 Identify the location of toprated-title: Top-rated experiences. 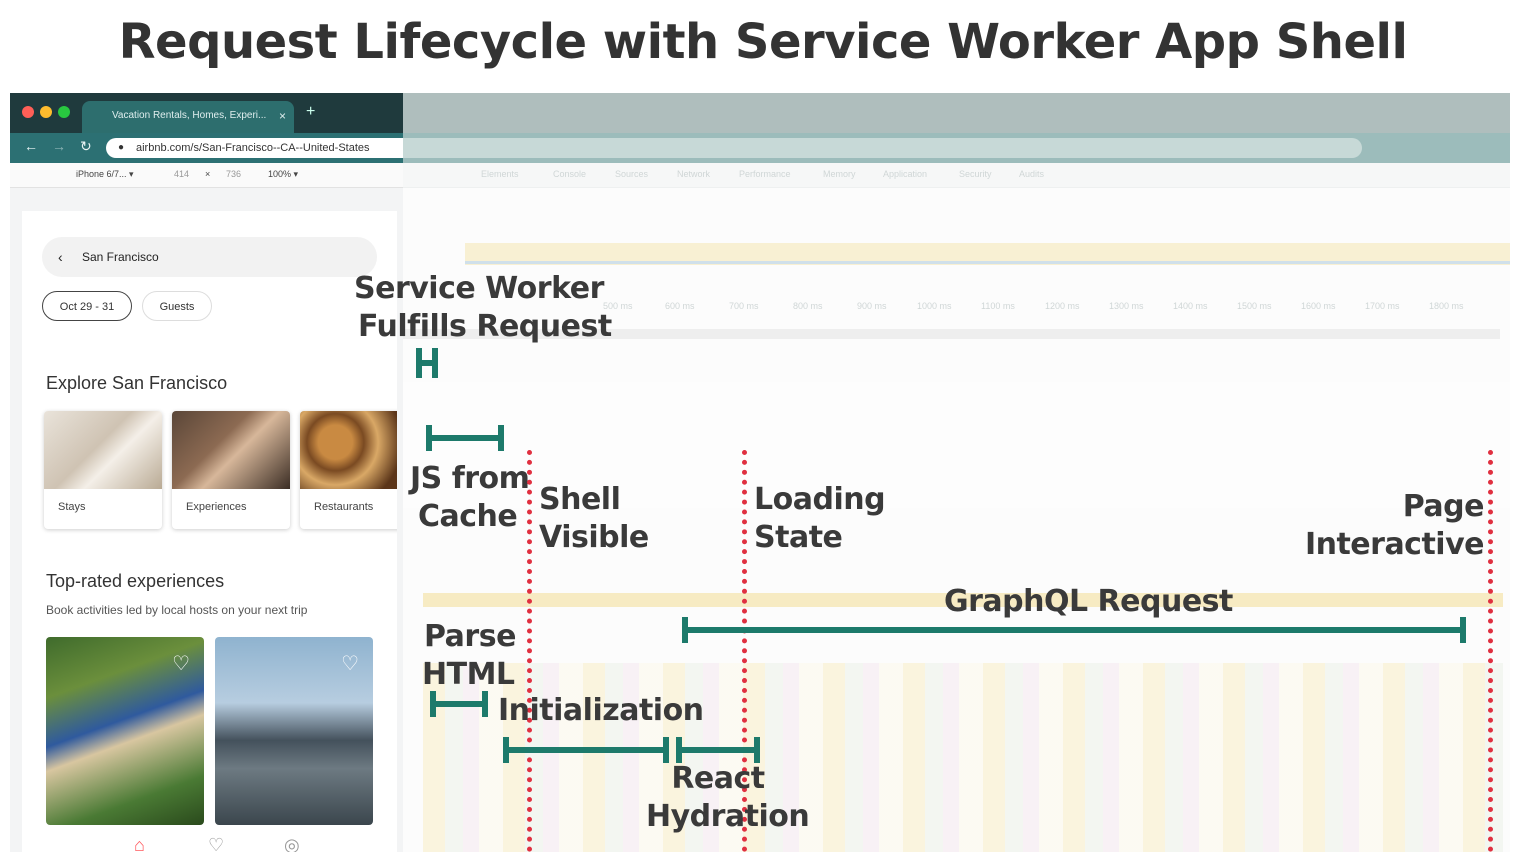
(135, 581).